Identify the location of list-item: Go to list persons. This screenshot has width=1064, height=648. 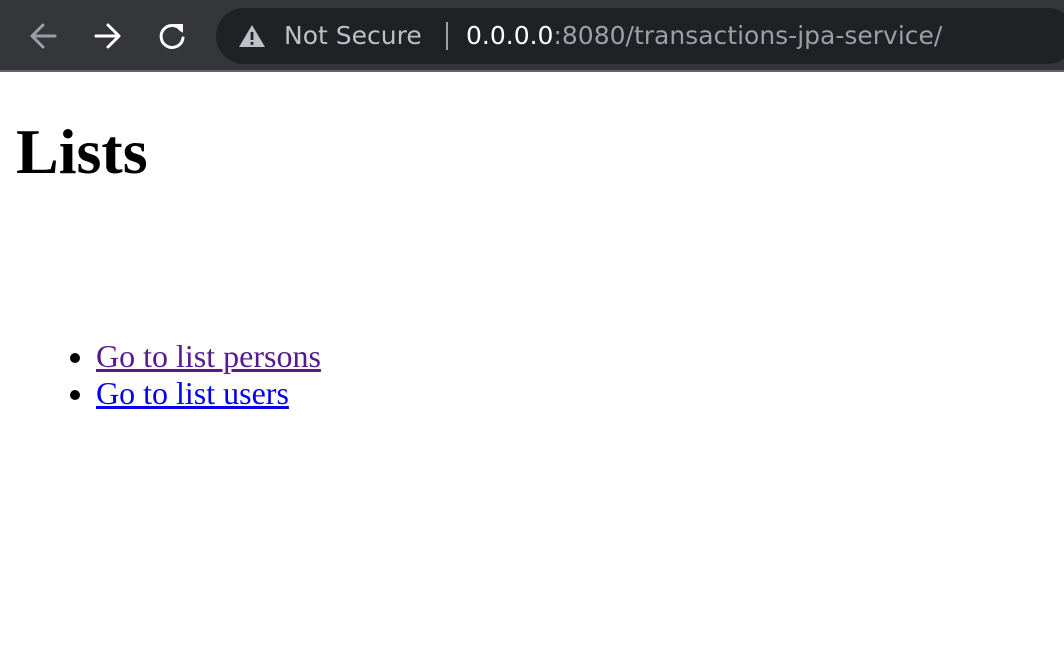
(208, 356).